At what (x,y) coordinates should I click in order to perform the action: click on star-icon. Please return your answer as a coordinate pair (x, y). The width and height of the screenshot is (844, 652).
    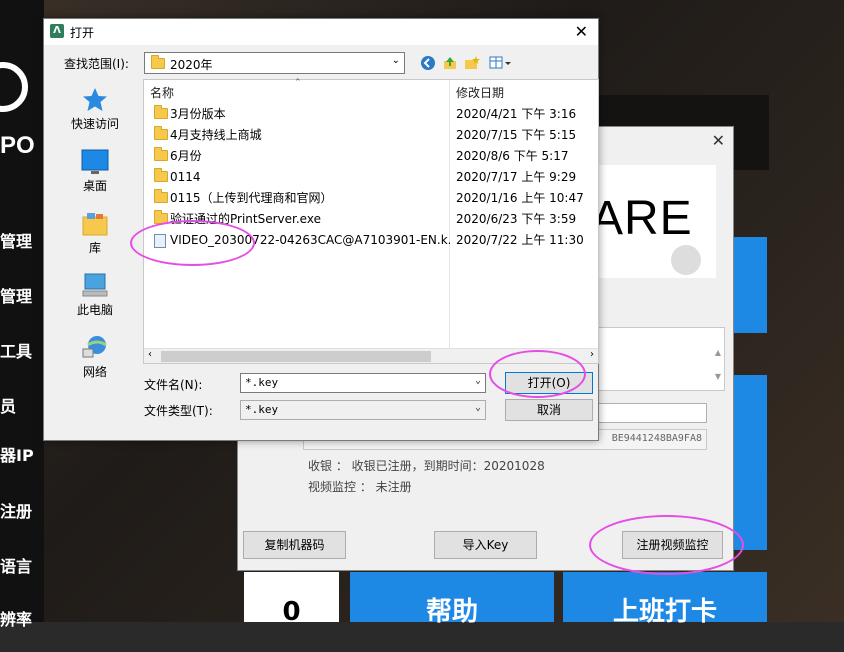
    Looking at the image, I should click on (95, 99).